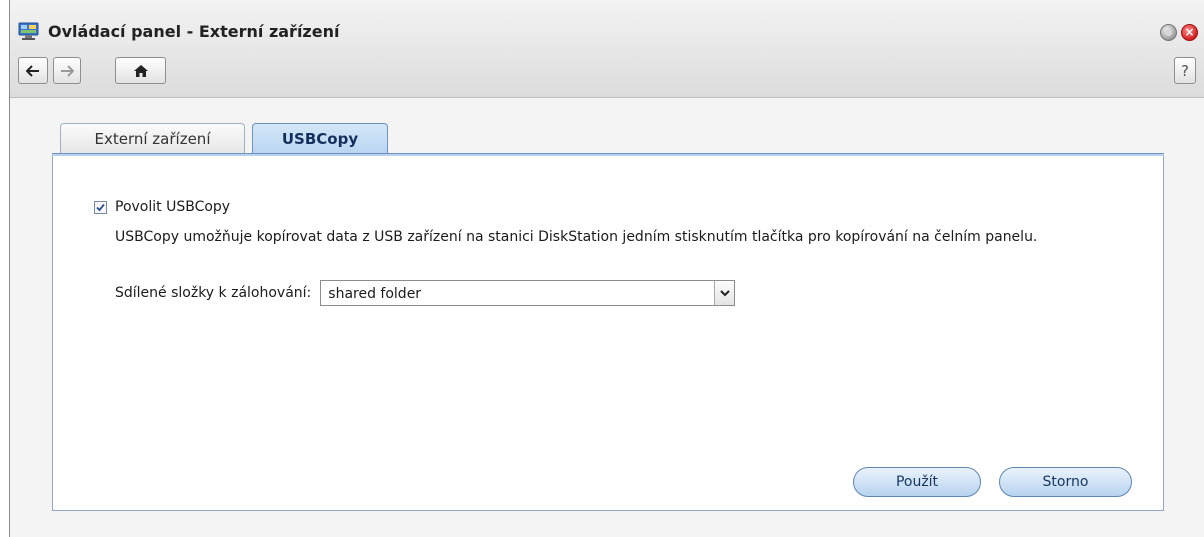 This screenshot has height=537, width=1204. What do you see at coordinates (1168, 32) in the screenshot?
I see `minimize-button` at bounding box center [1168, 32].